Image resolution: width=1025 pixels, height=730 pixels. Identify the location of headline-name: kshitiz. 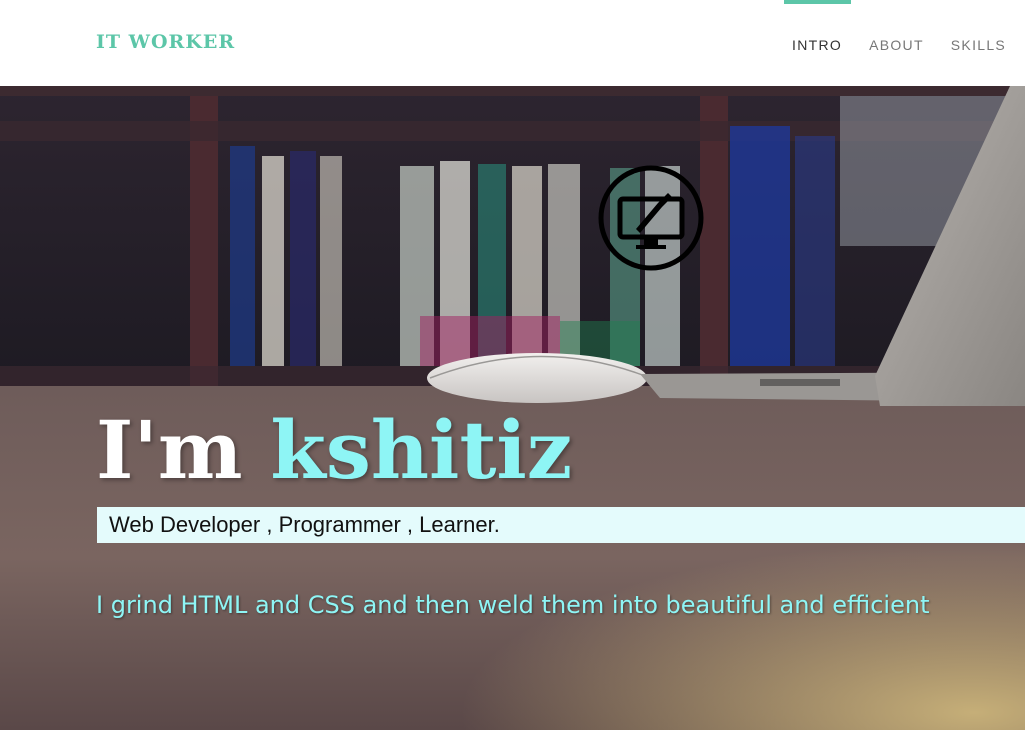
(421, 450).